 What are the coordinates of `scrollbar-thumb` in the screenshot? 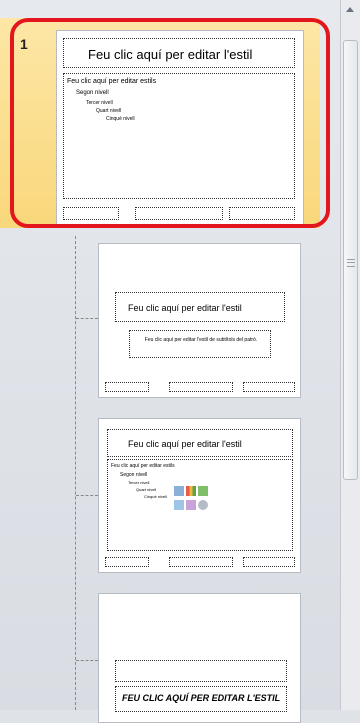 It's located at (350, 260).